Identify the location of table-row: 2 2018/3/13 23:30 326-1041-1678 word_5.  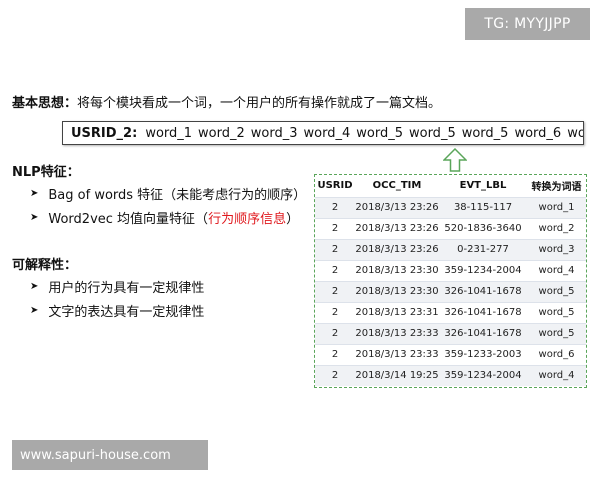
(450, 291).